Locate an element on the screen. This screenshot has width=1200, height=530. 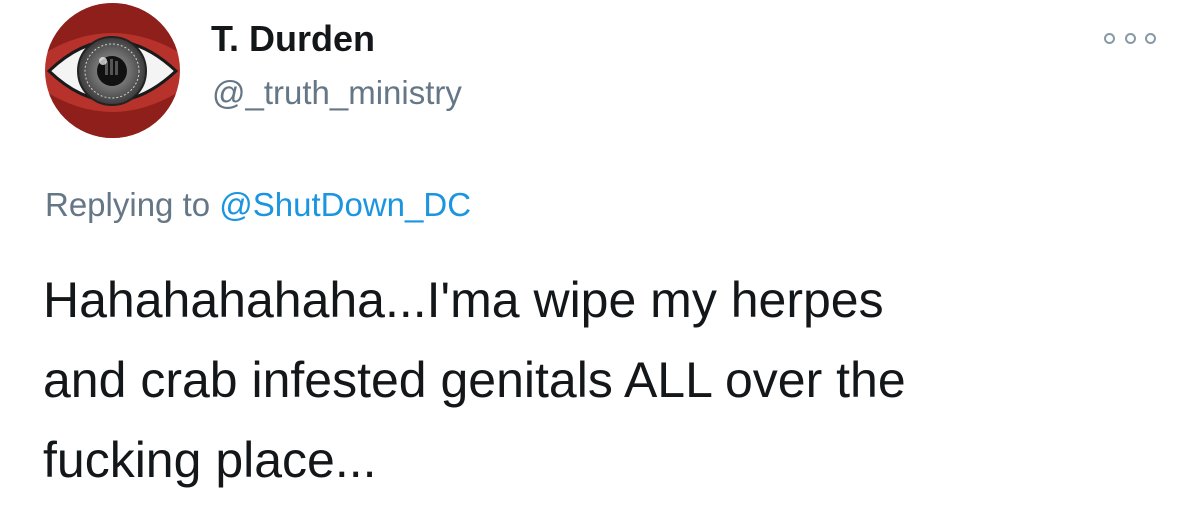
replying-to-line: Replying to @ShutDown_DC is located at coordinates (258, 205).